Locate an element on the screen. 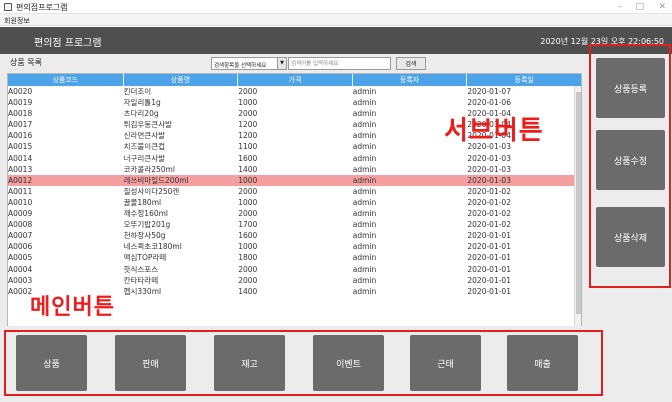  cell-price: 1700 is located at coordinates (248, 225).